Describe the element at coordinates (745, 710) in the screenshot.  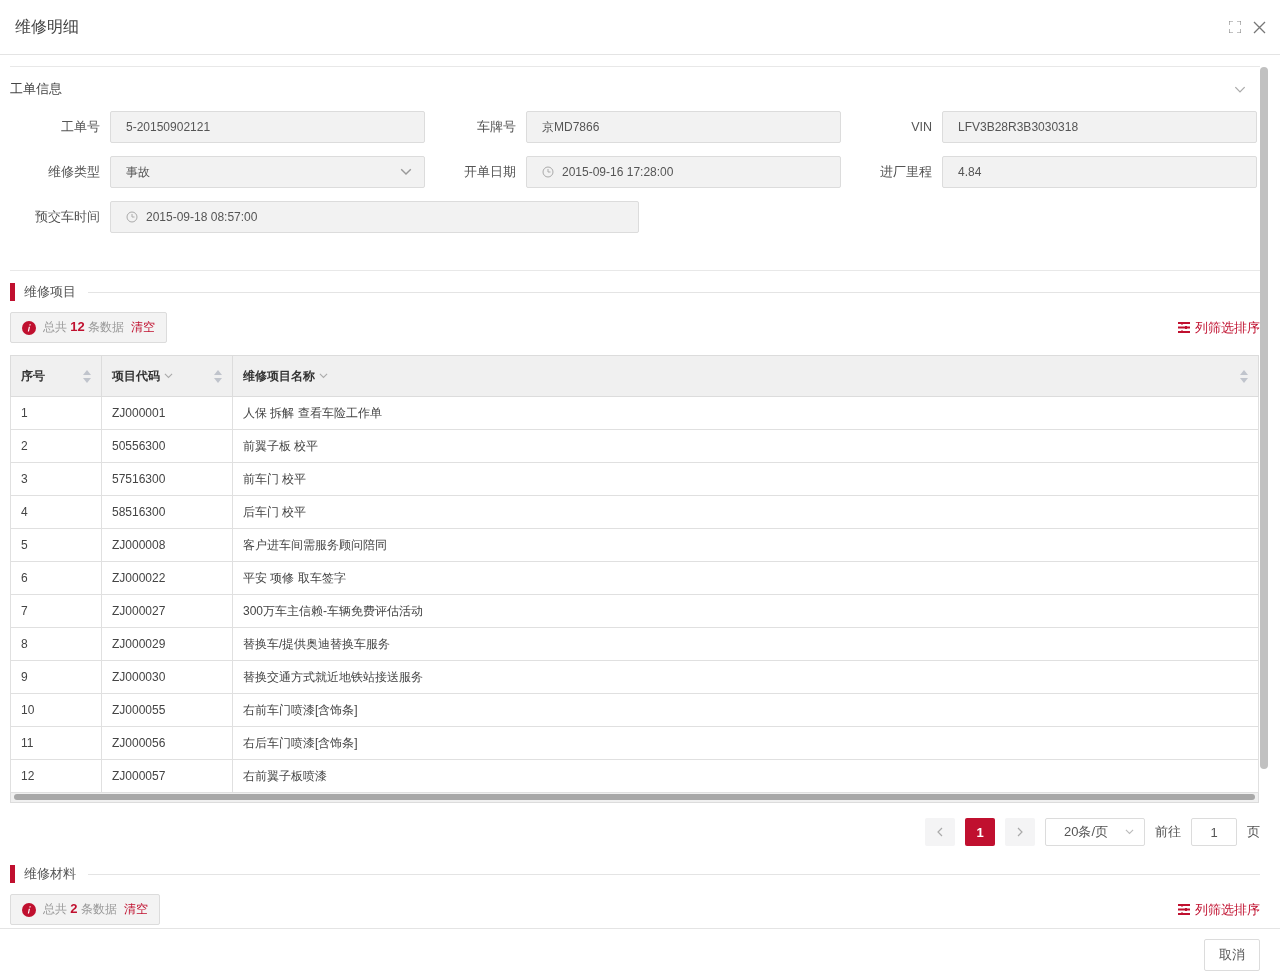
I see `table-cell: 右前车门喷漆[含饰条]` at that location.